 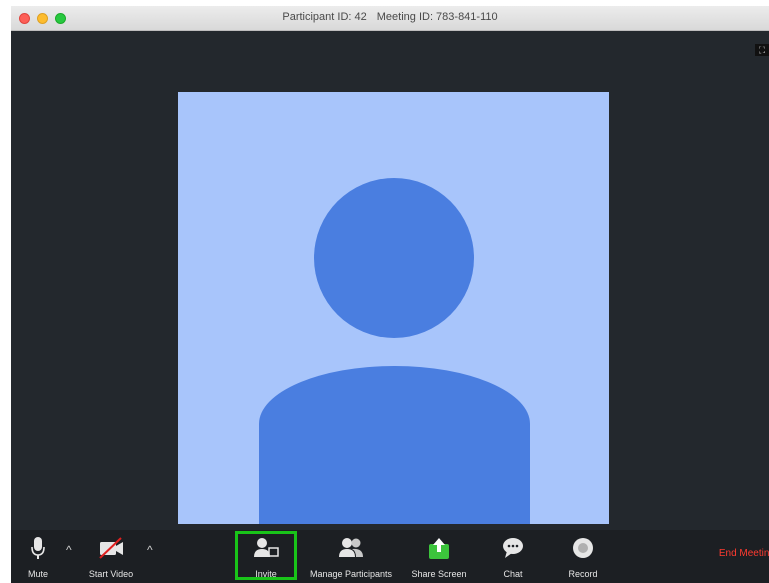 What do you see at coordinates (513, 548) in the screenshot?
I see `chat-bubble-icon` at bounding box center [513, 548].